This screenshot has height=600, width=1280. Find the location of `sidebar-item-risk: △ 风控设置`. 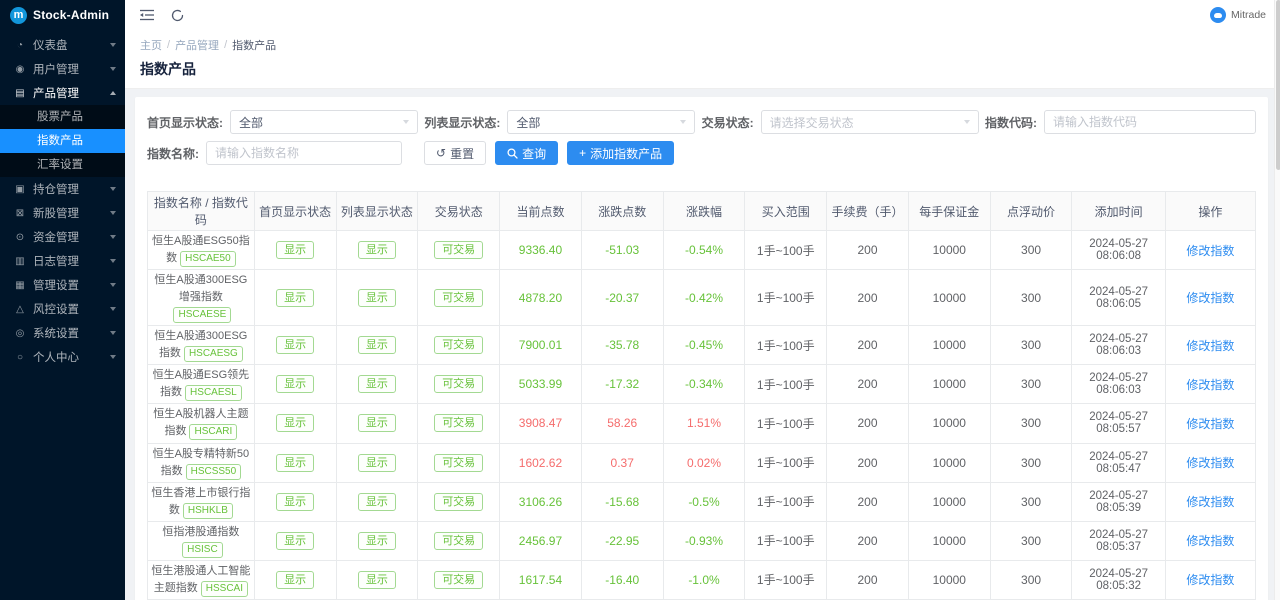

sidebar-item-risk: △ 风控设置 is located at coordinates (62, 309).